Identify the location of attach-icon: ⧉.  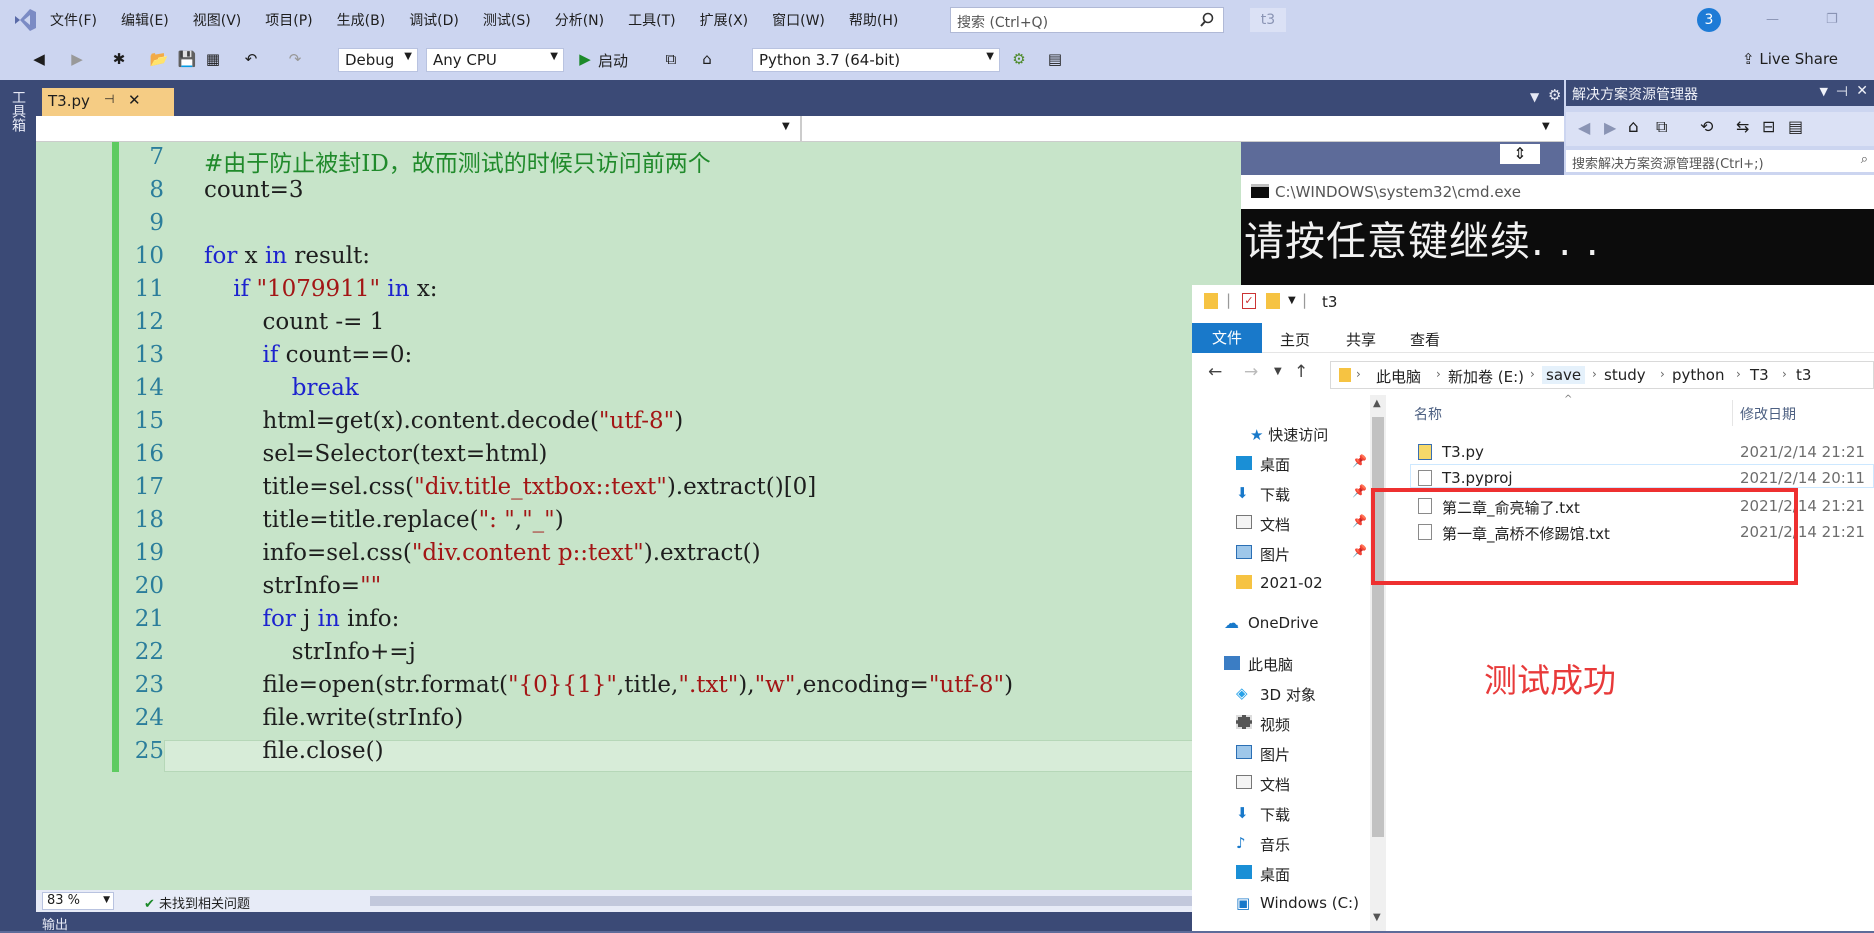
(671, 59).